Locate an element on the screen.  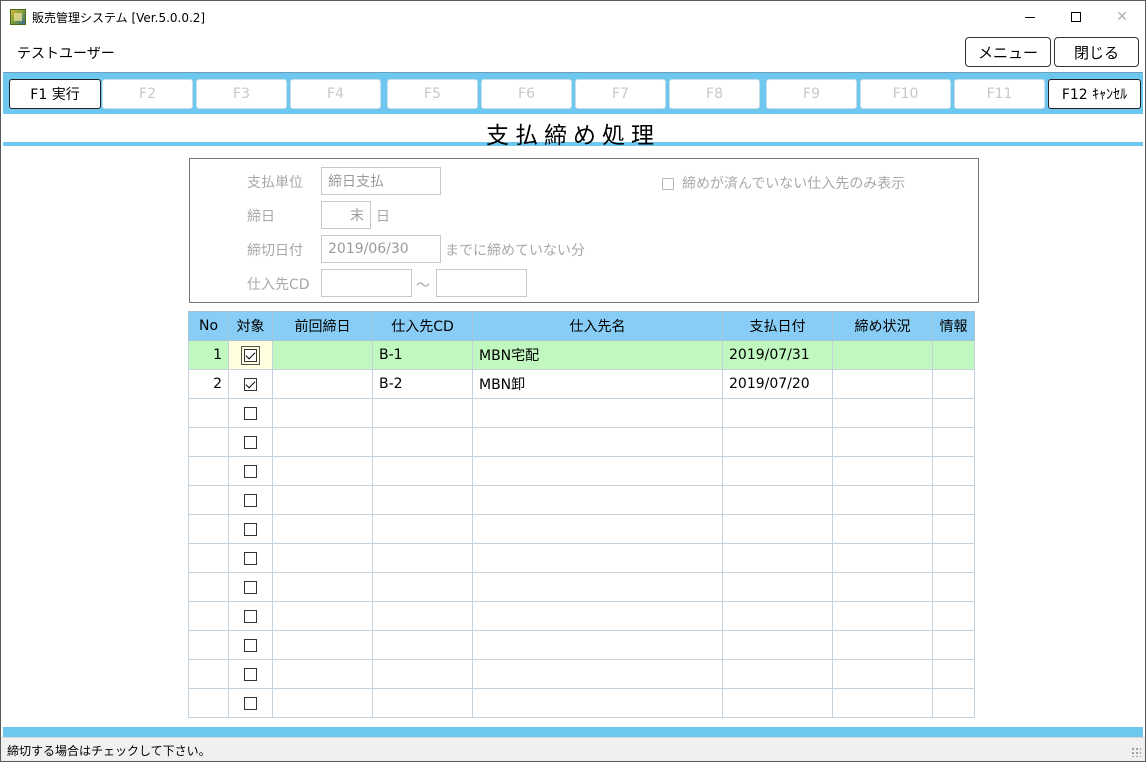
fkey-f1-button: F1 実行 is located at coordinates (55, 94).